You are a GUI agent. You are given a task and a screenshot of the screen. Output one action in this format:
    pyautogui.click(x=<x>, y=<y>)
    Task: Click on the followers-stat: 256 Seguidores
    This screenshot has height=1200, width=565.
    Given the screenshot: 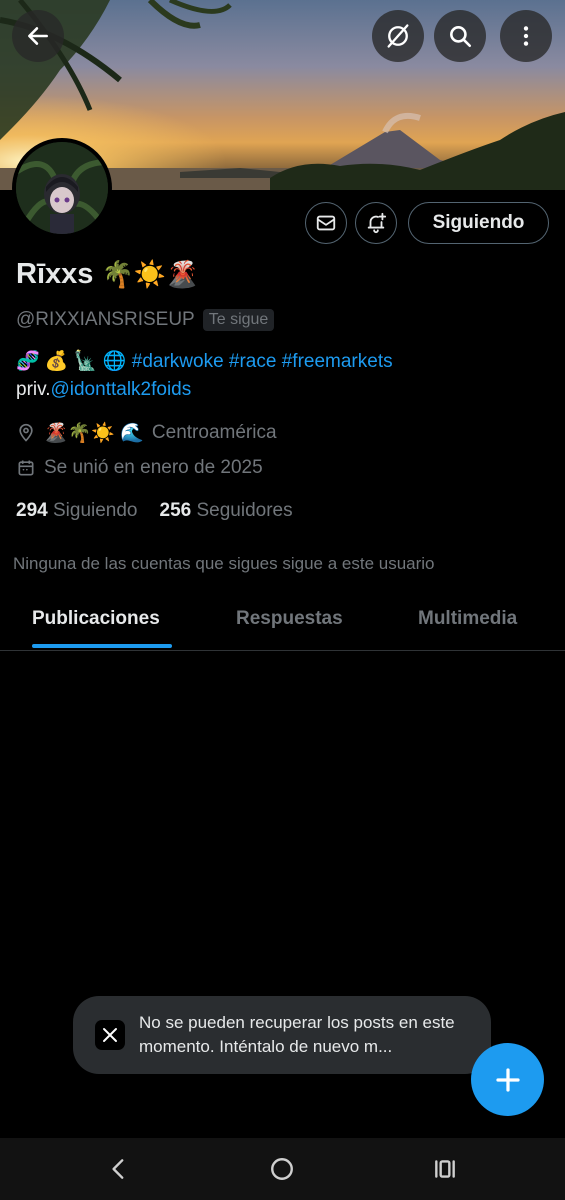 What is the action you would take?
    pyautogui.click(x=226, y=511)
    